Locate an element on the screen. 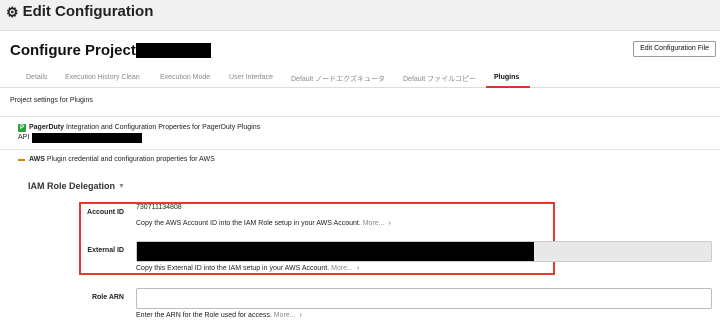 The image size is (720, 330). pagerduty-icon: P is located at coordinates (22, 128).